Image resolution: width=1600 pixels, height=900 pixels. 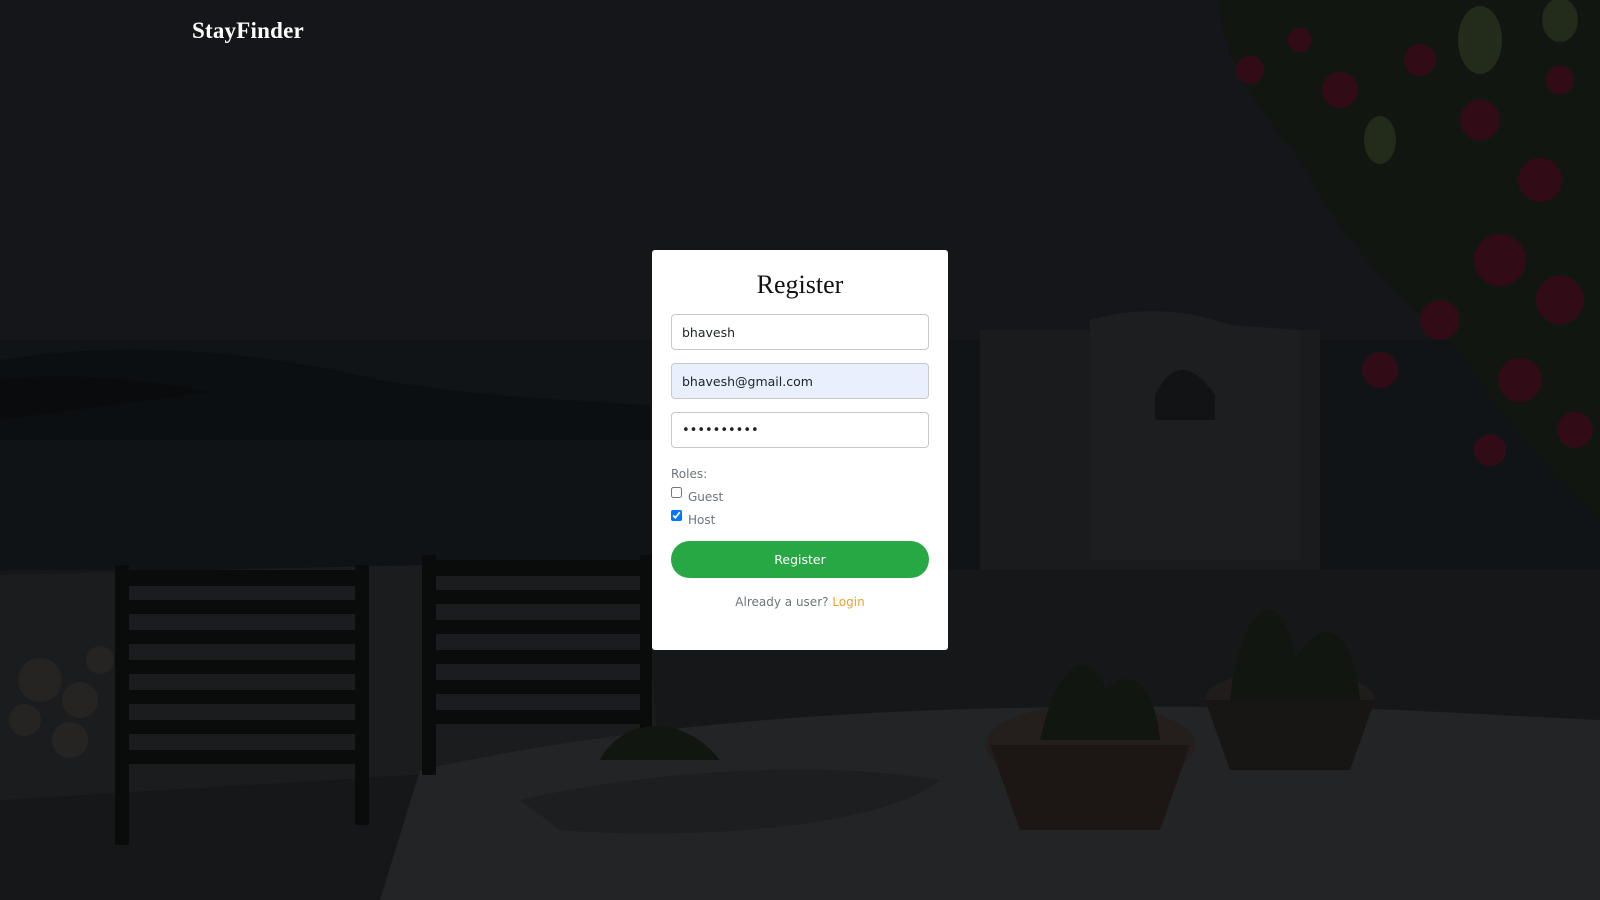 What do you see at coordinates (689, 474) in the screenshot?
I see `roles-label: Roles:` at bounding box center [689, 474].